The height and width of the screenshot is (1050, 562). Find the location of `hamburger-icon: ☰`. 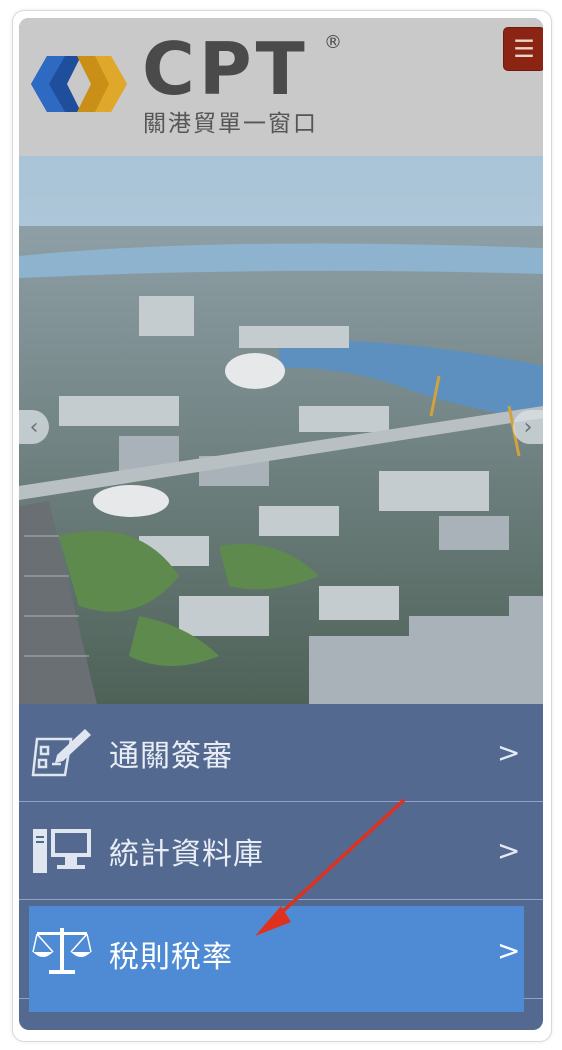

hamburger-icon: ☰ is located at coordinates (524, 49).